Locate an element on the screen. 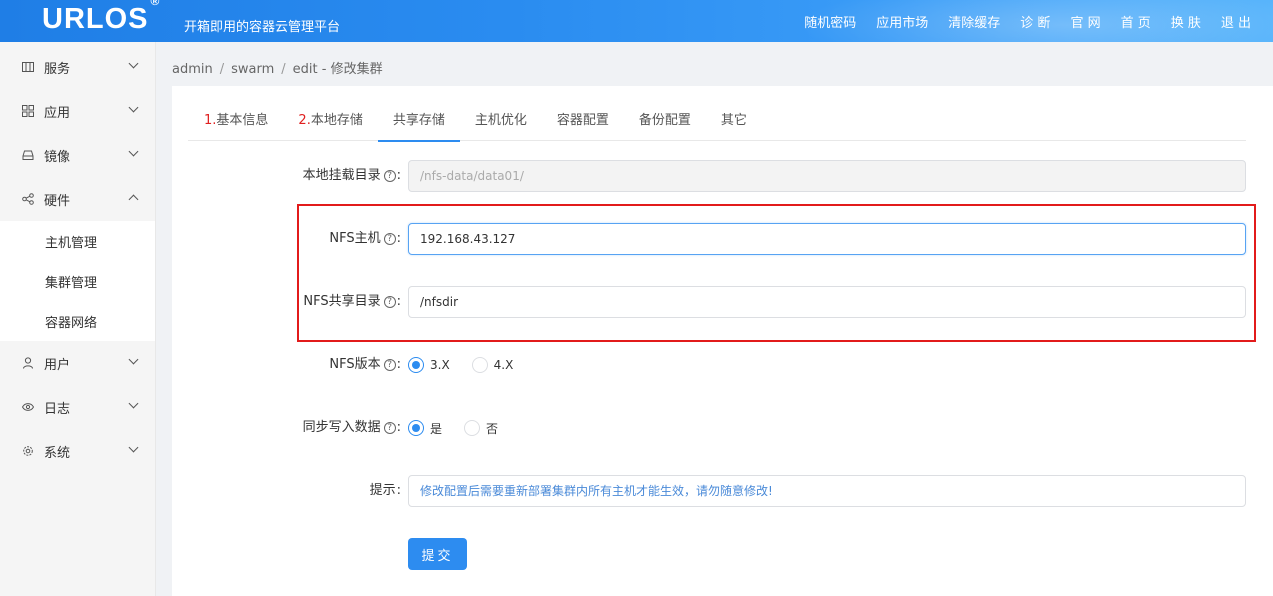 This screenshot has width=1273, height=596. sidebar-item-services: 服务 is located at coordinates (77, 67).